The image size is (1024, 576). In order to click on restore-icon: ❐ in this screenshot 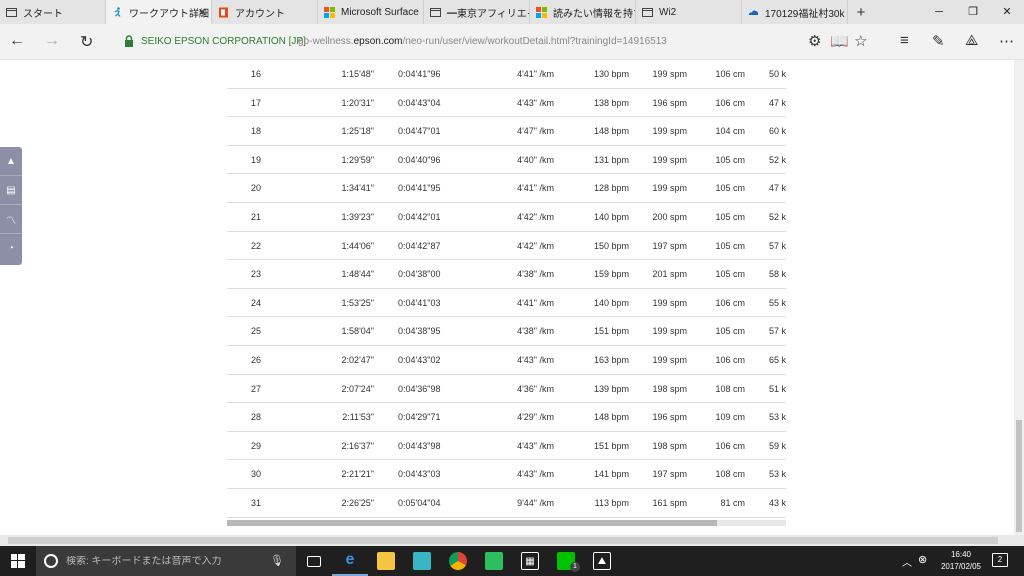, I will do `click(973, 12)`.